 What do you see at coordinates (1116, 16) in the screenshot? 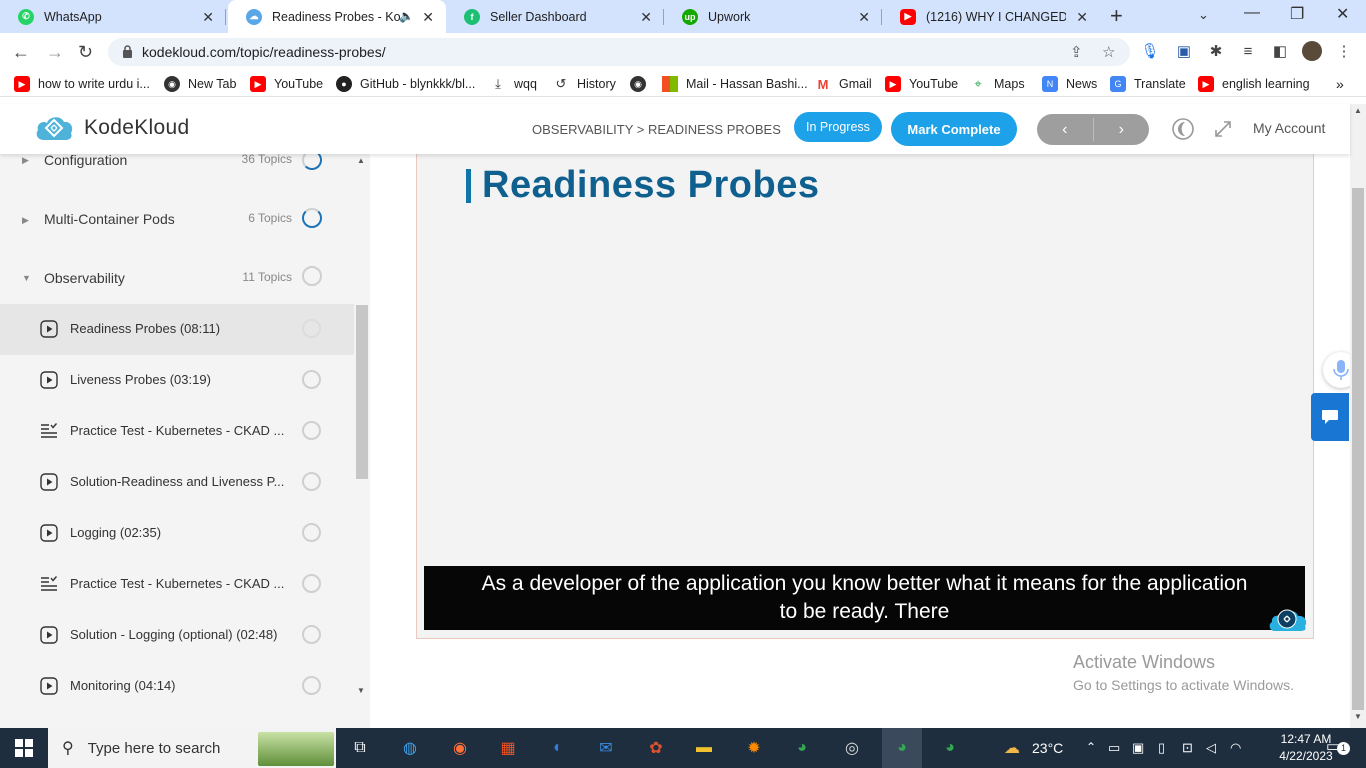
I see `new-tab-button: +` at bounding box center [1116, 16].